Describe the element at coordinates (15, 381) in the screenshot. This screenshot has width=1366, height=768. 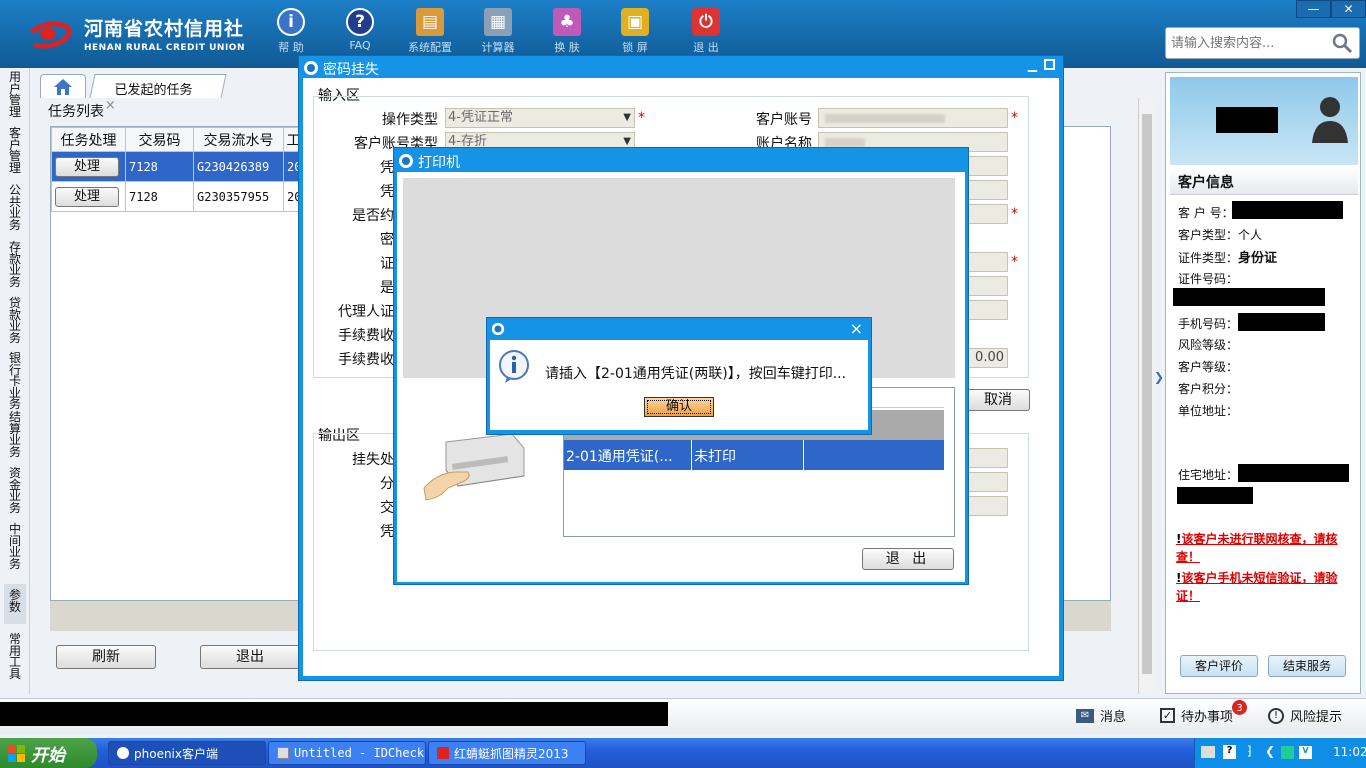
I see `menu-card-business: 银行卡业务` at that location.